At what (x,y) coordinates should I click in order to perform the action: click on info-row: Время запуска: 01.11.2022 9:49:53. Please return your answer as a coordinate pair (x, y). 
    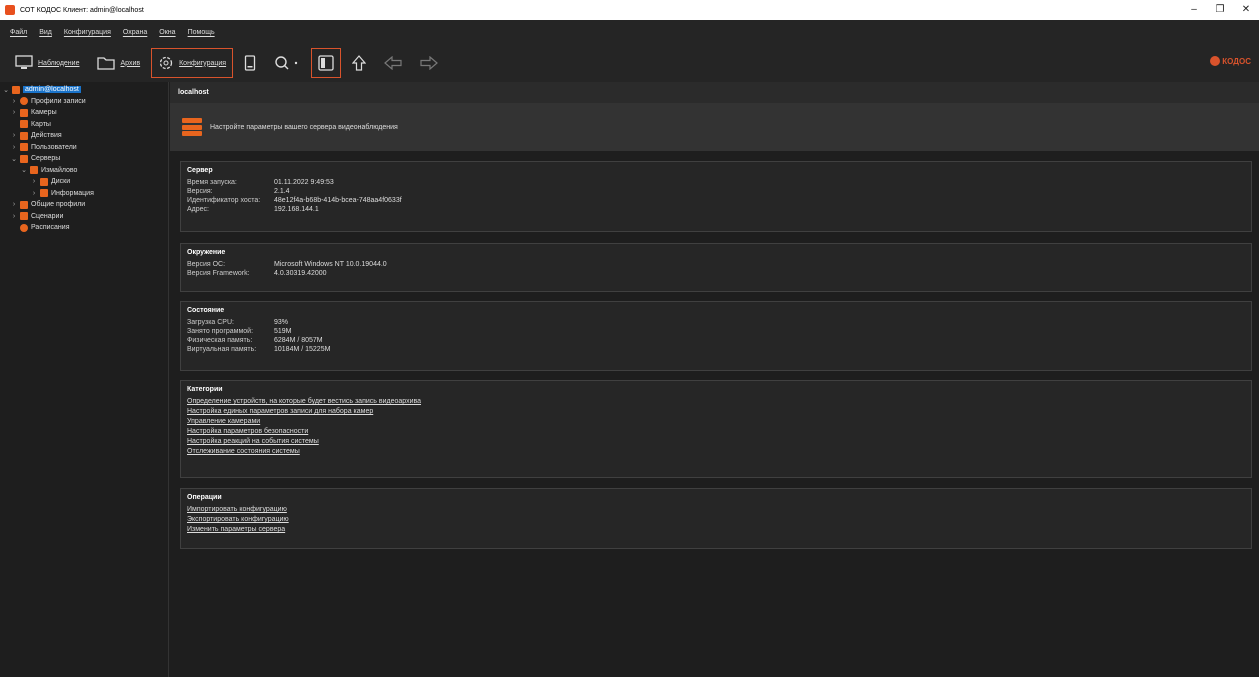
    Looking at the image, I should click on (716, 183).